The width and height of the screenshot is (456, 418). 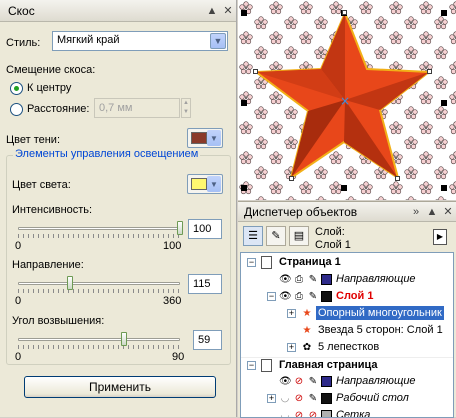 What do you see at coordinates (266, 365) in the screenshot?
I see `page-icon` at bounding box center [266, 365].